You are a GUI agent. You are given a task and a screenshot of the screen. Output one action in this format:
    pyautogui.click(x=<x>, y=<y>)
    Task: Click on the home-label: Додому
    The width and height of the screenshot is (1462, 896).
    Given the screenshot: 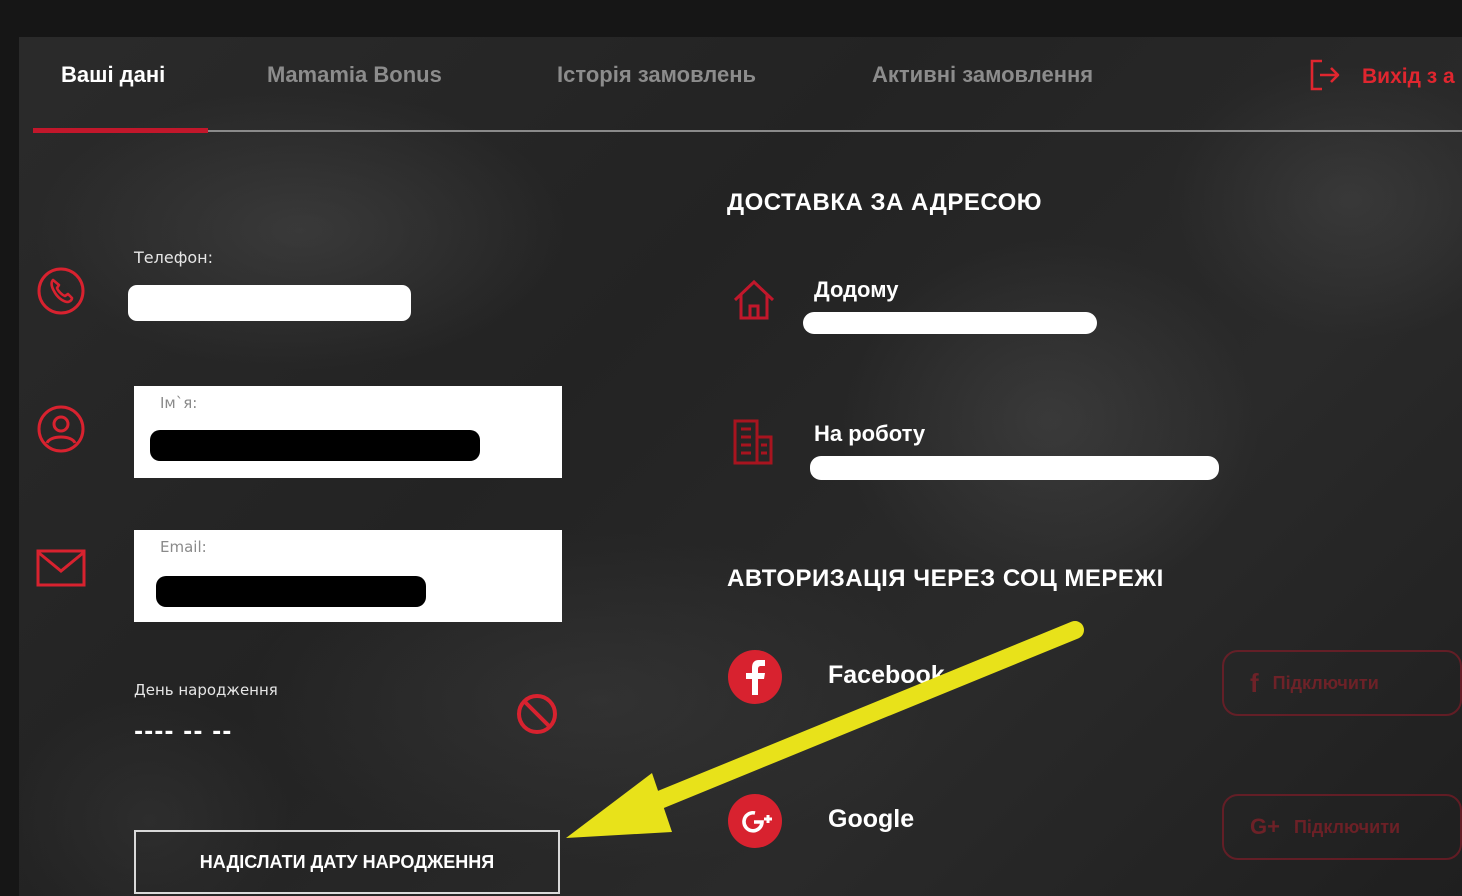 What is the action you would take?
    pyautogui.click(x=856, y=289)
    